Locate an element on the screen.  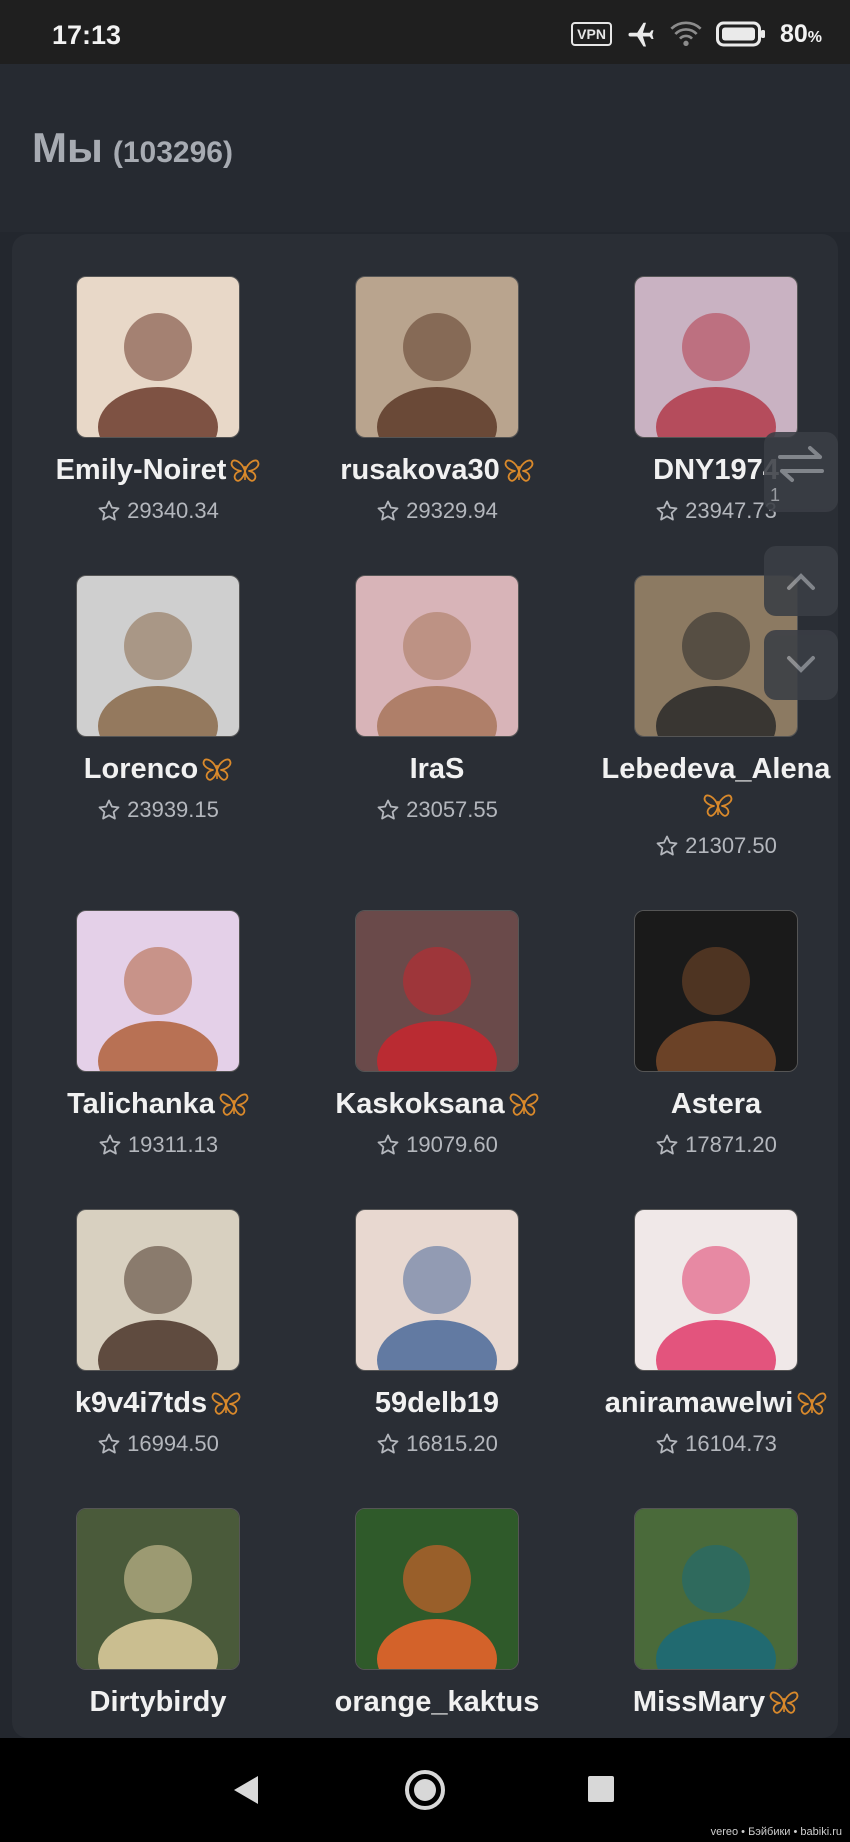
member-name: Lorenco is located at coordinates (141, 769).